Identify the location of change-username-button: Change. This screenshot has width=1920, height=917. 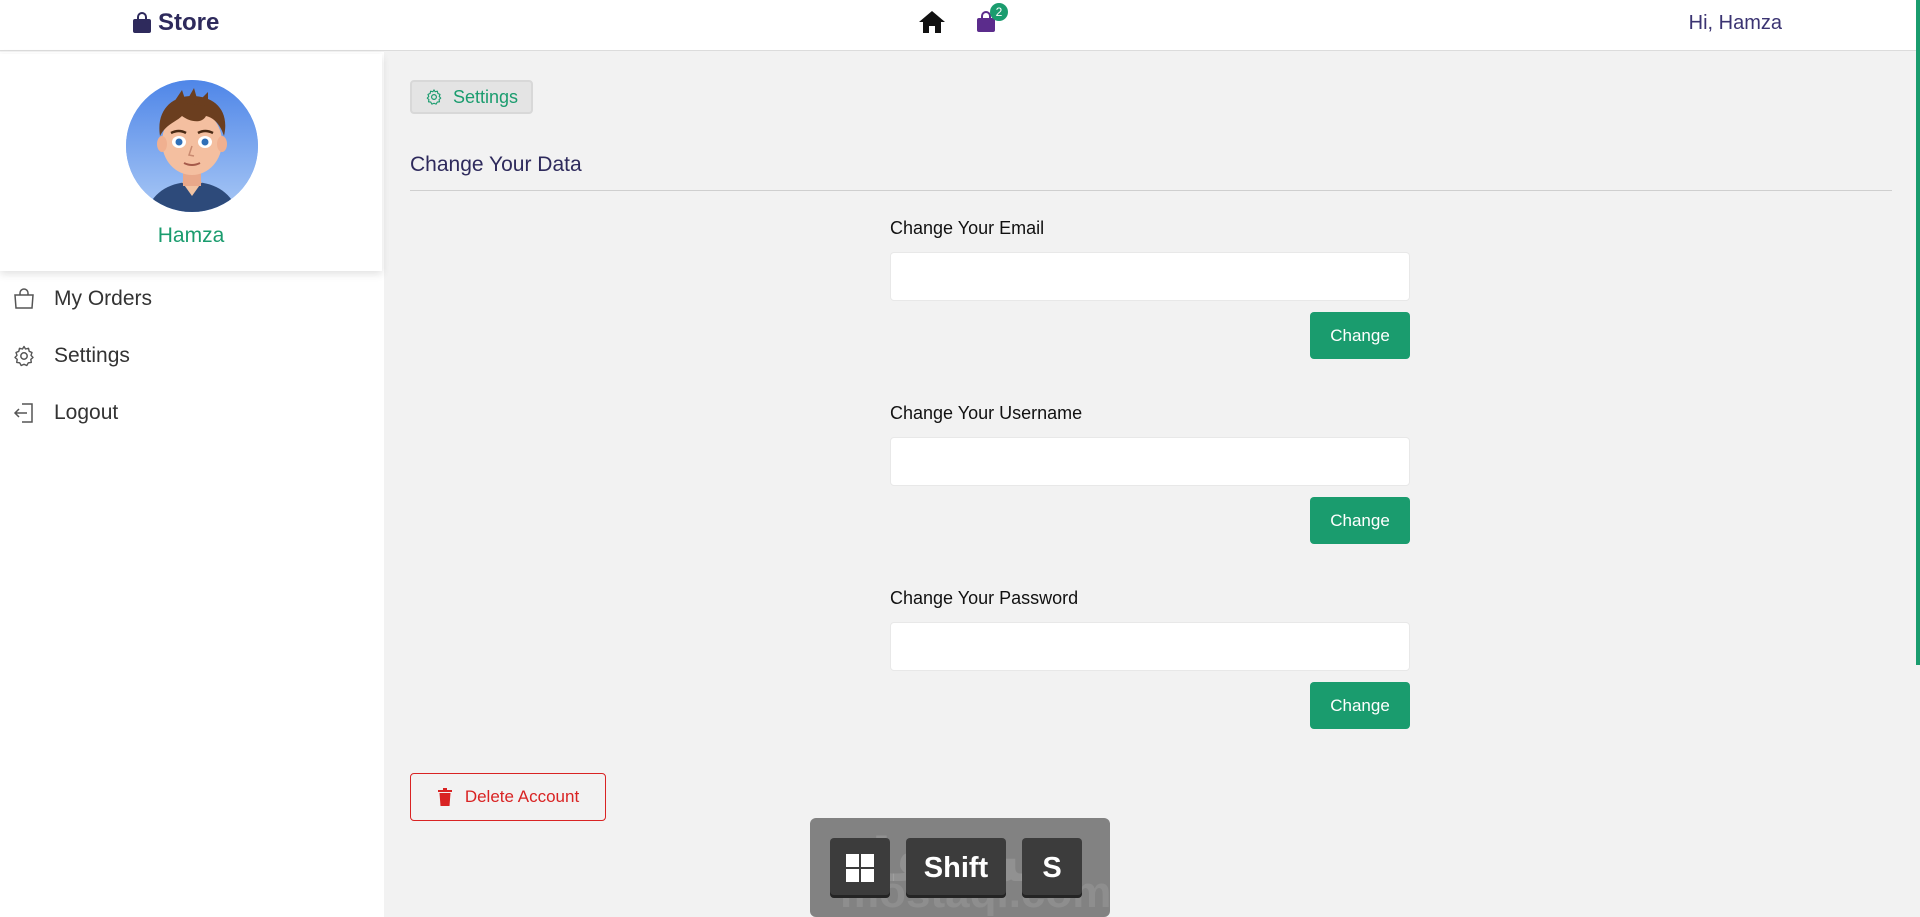
(1360, 520).